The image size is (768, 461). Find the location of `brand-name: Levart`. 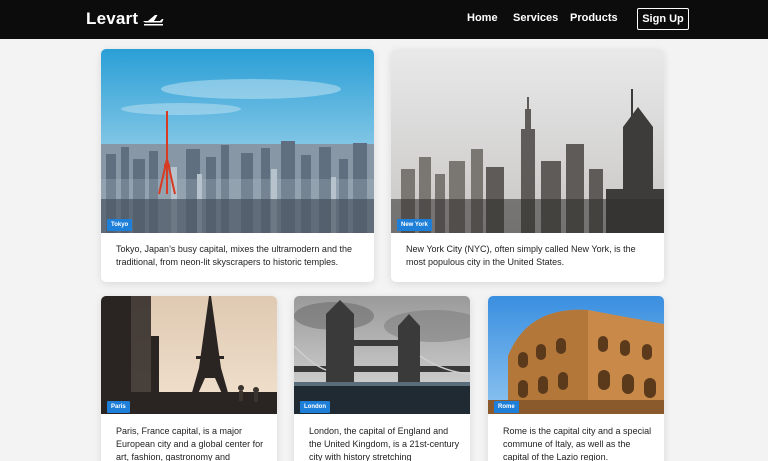

brand-name: Levart is located at coordinates (112, 18).